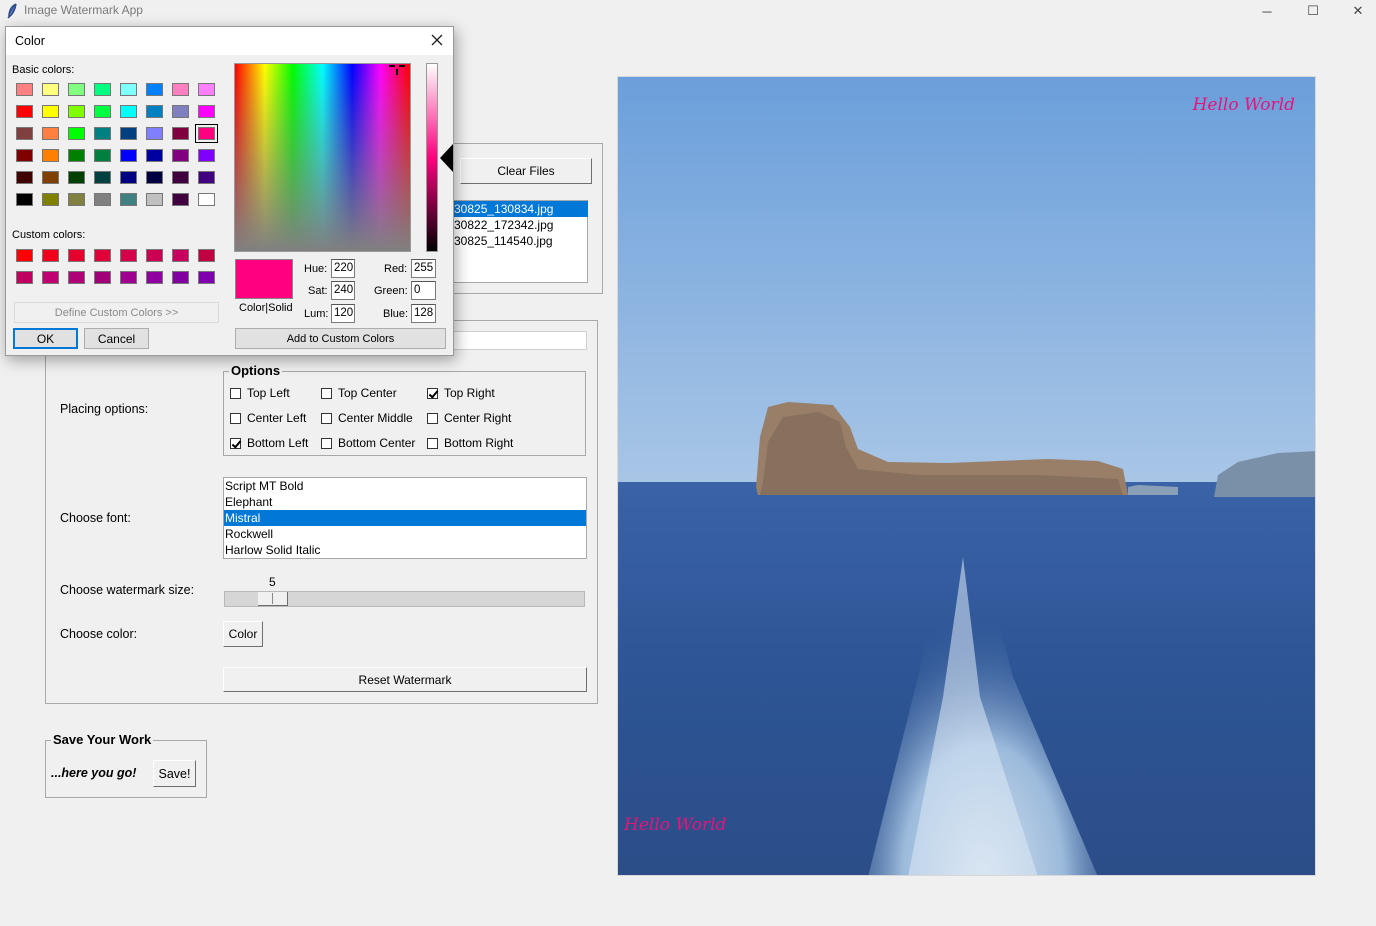 Image resolution: width=1376 pixels, height=926 pixels. What do you see at coordinates (518, 340) in the screenshot?
I see `watermark-text-input` at bounding box center [518, 340].